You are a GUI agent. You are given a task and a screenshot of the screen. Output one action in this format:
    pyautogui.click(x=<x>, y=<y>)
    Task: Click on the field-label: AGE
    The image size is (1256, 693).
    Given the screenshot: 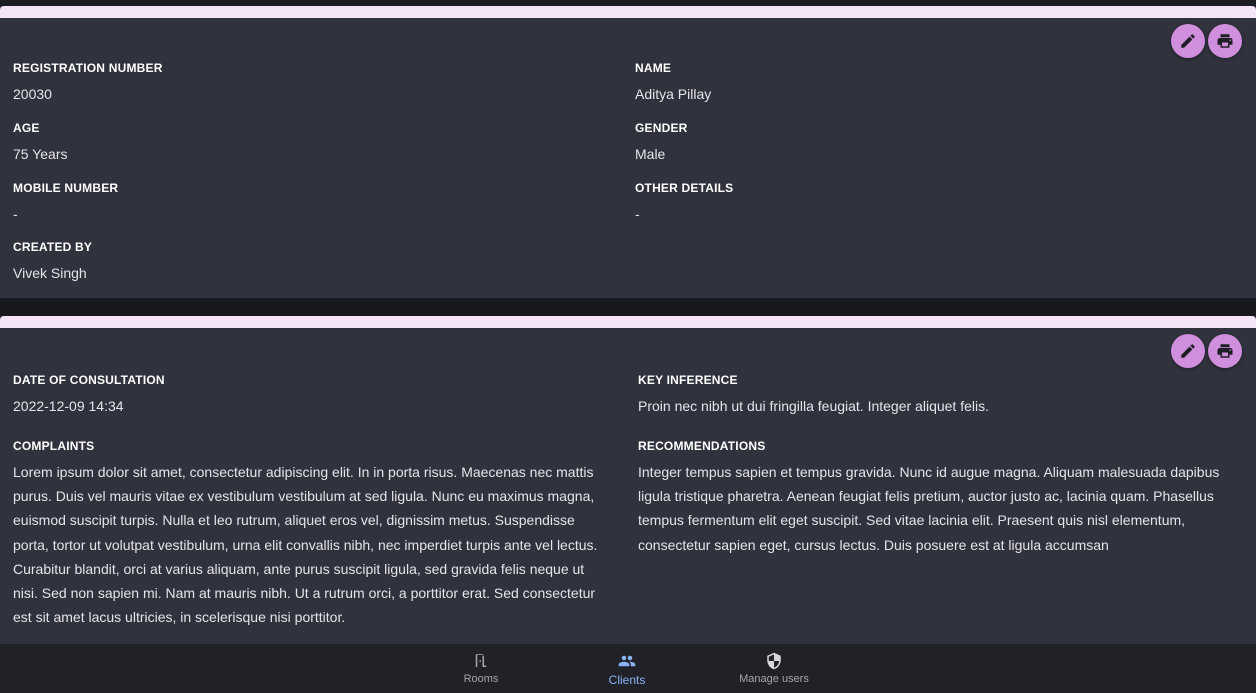 What is the action you would take?
    pyautogui.click(x=26, y=128)
    